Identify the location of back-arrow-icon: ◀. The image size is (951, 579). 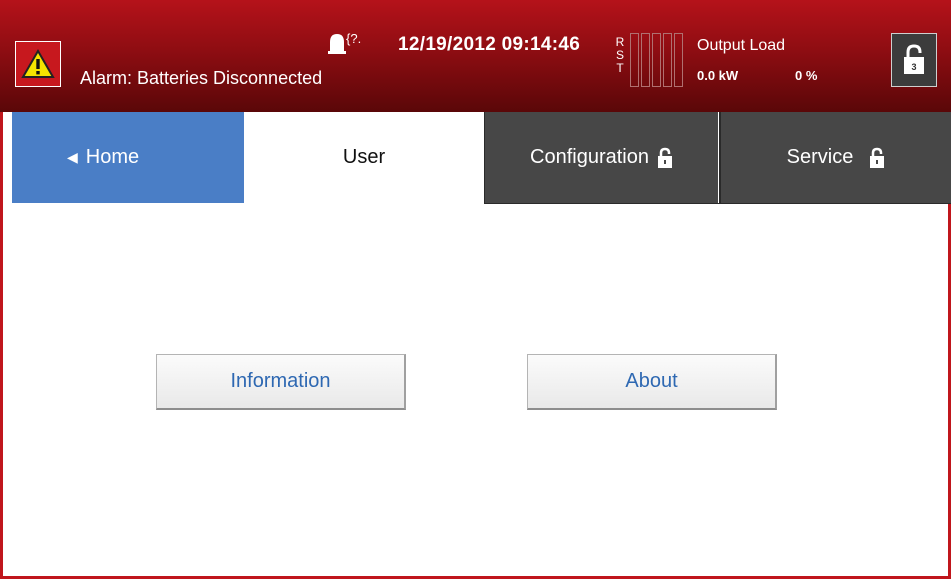
(72, 157).